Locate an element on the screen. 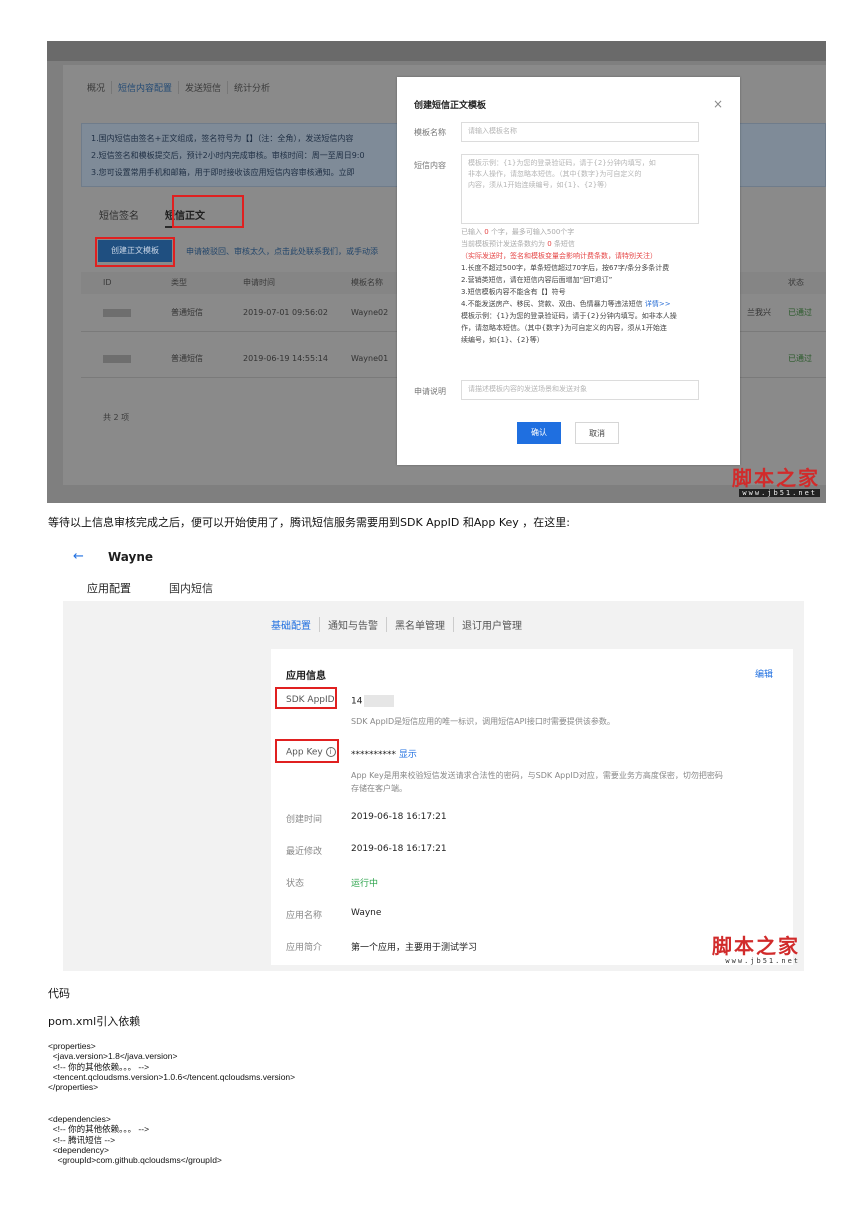 Image resolution: width=868 pixels, height=1228 pixels. rule-details-link: 详情>> is located at coordinates (658, 304).